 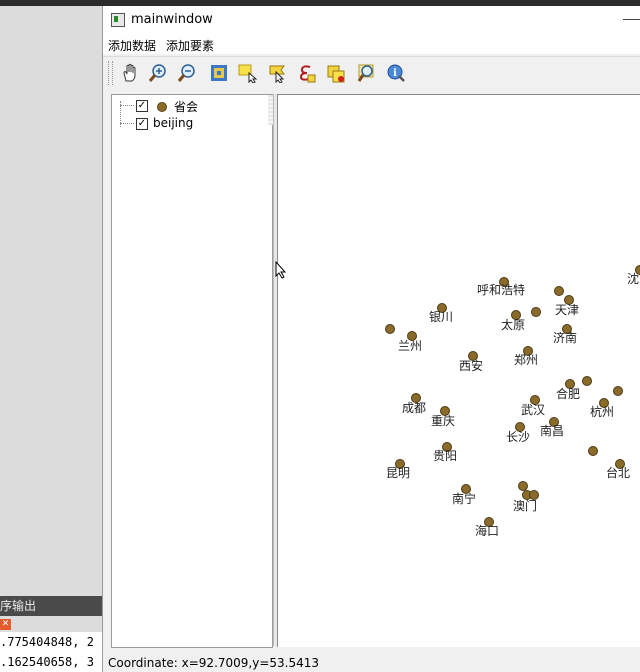 What do you see at coordinates (367, 73) in the screenshot?
I see `search-icon` at bounding box center [367, 73].